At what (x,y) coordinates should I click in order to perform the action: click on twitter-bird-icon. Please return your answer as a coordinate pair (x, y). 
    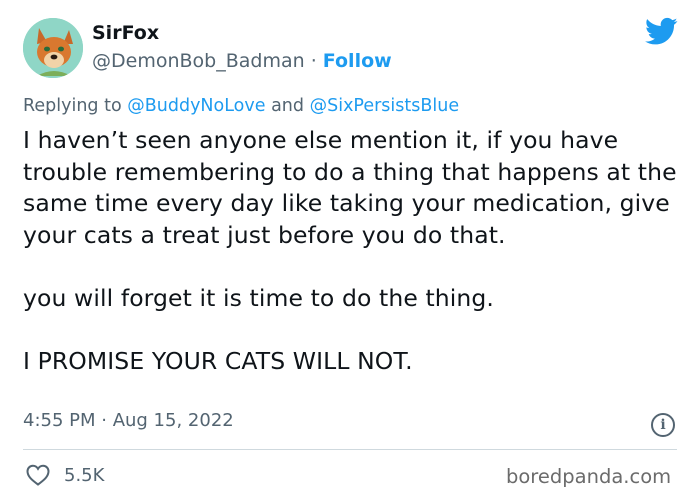
    Looking at the image, I should click on (661, 31).